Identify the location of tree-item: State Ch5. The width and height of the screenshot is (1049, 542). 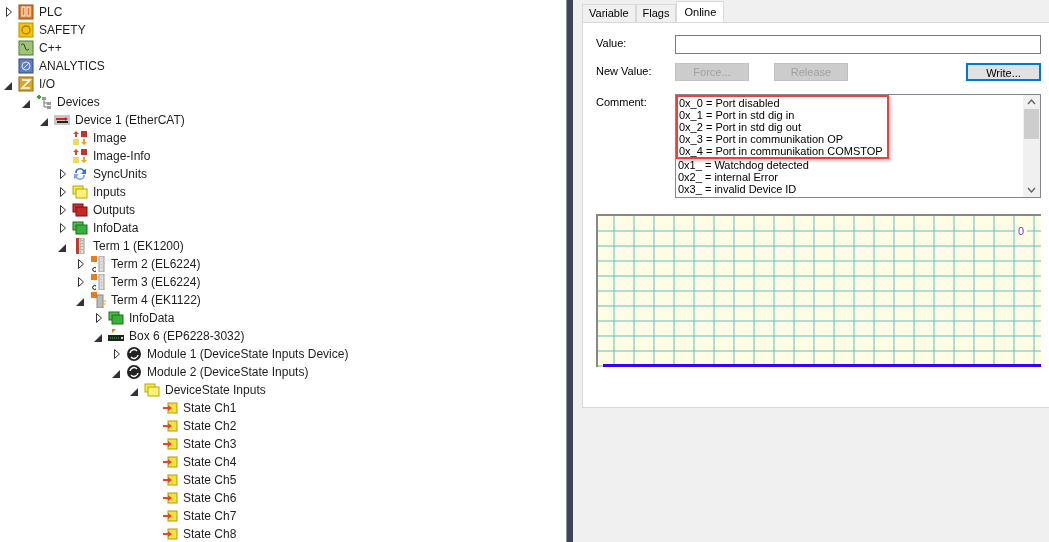
(210, 480).